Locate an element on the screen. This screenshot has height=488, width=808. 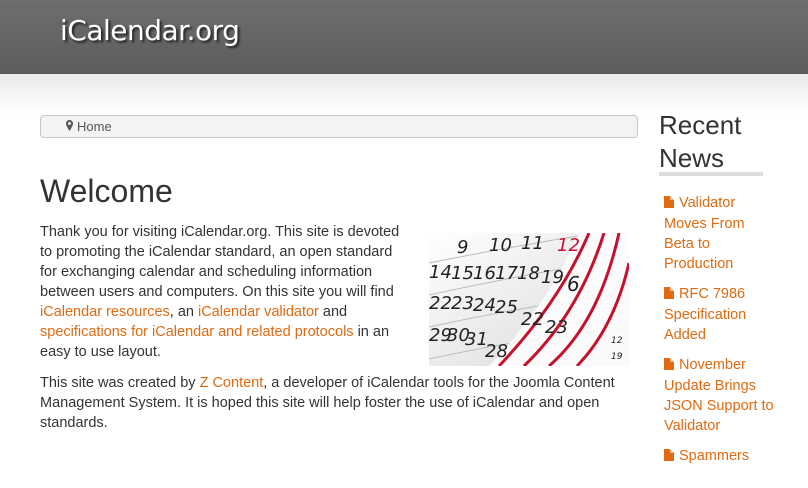
about-text-1: This site was created by is located at coordinates (120, 383).